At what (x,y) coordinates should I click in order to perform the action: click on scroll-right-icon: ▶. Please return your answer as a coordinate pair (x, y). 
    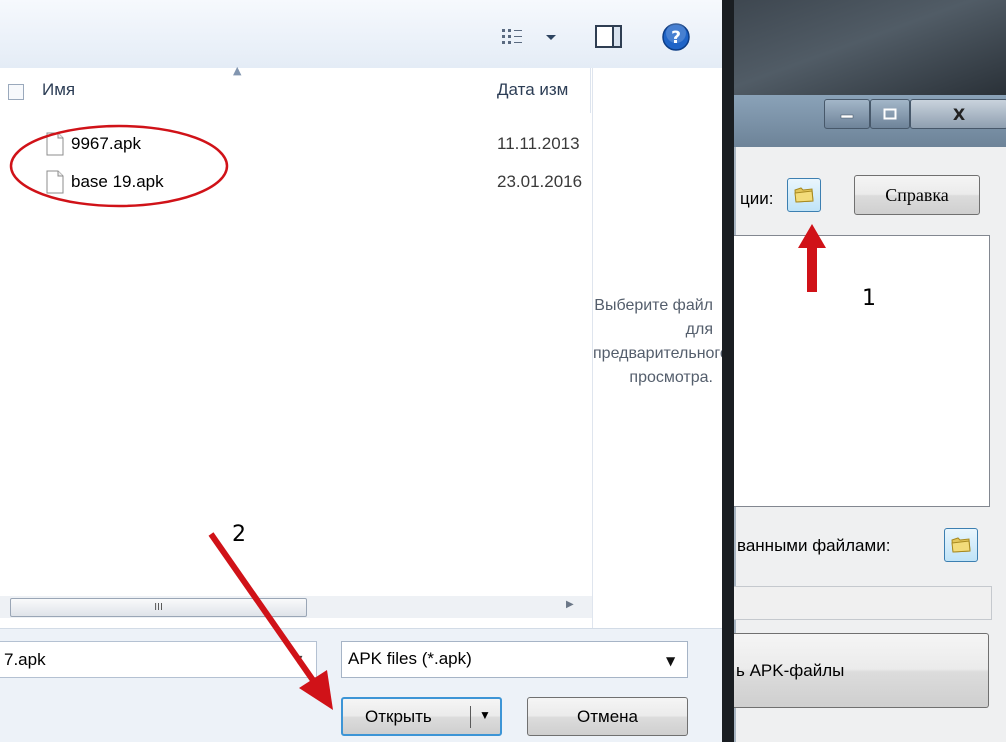
    Looking at the image, I should click on (570, 604).